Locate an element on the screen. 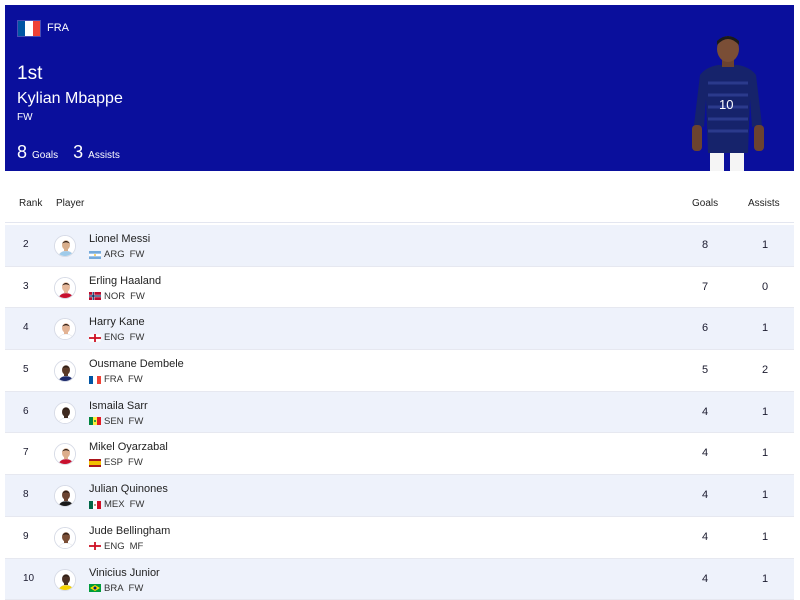 The width and height of the screenshot is (800, 600). player-name: Lionel Messi is located at coordinates (119, 239).